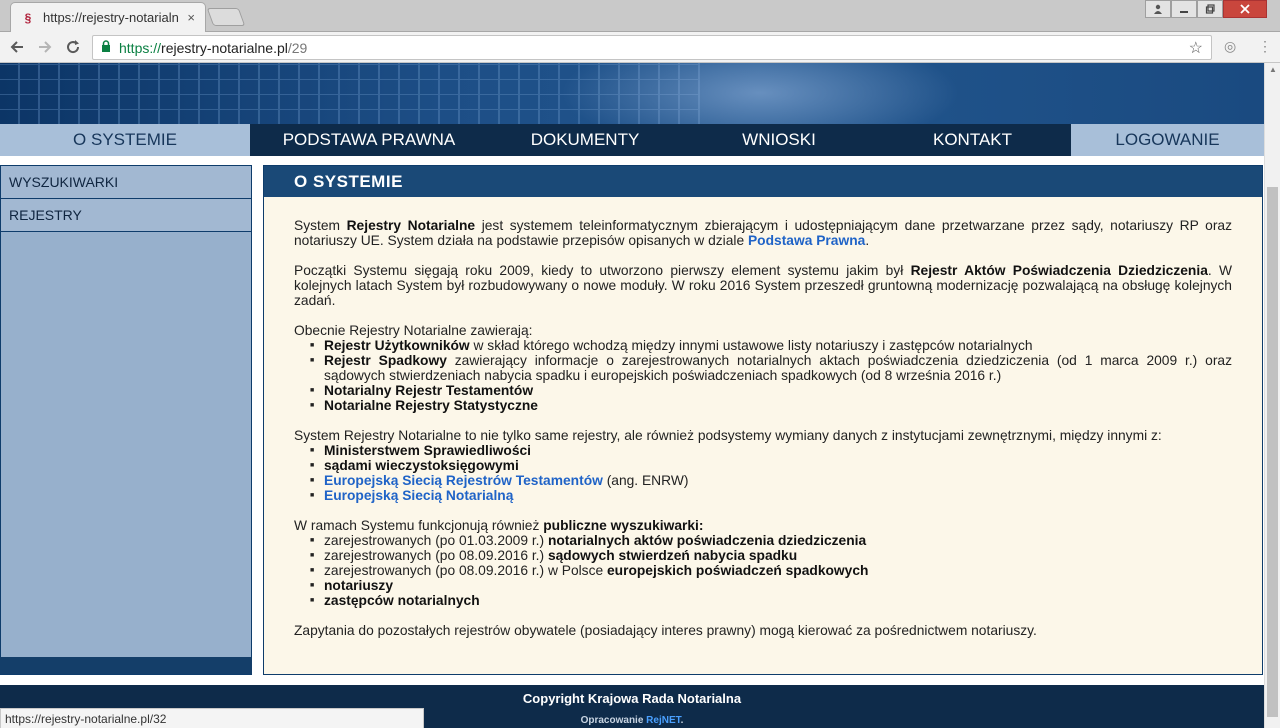  I want to click on bold-text: Notarialny Rejestr Testamentów, so click(429, 390).